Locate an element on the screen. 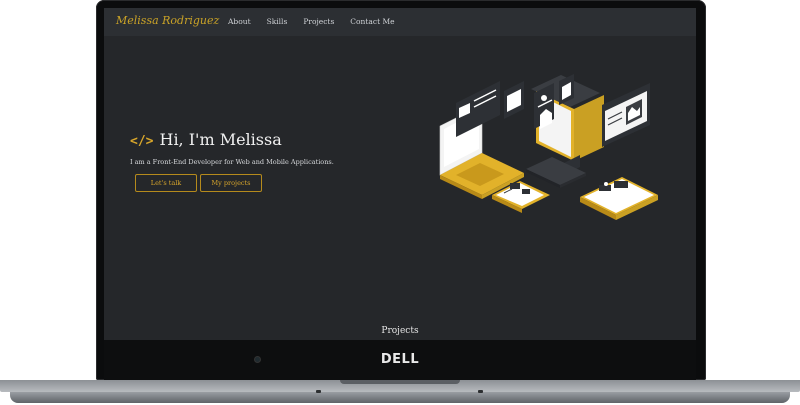 The height and width of the screenshot is (405, 800). laptop-foot-left is located at coordinates (318, 391).